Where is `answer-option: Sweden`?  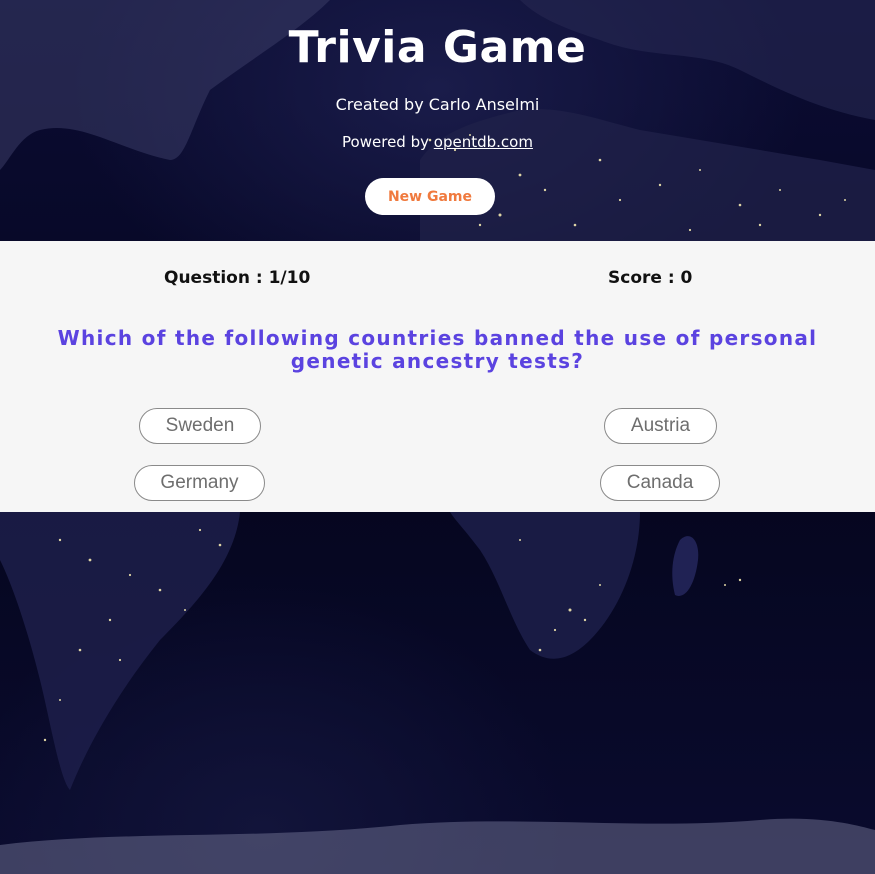 answer-option: Sweden is located at coordinates (200, 426).